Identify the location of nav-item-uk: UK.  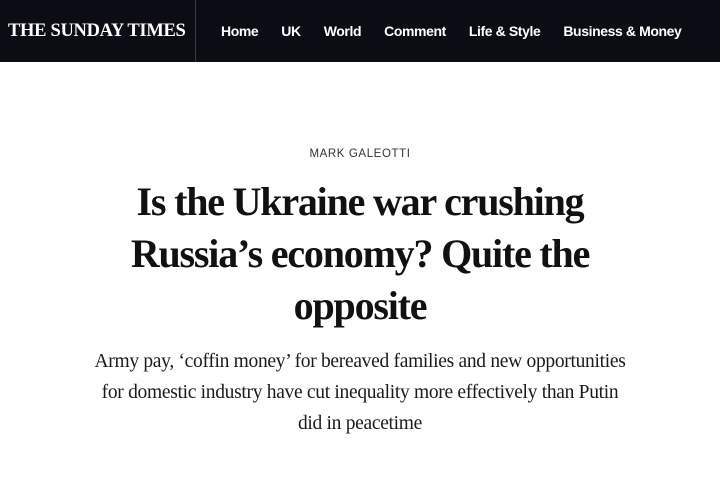
(291, 31).